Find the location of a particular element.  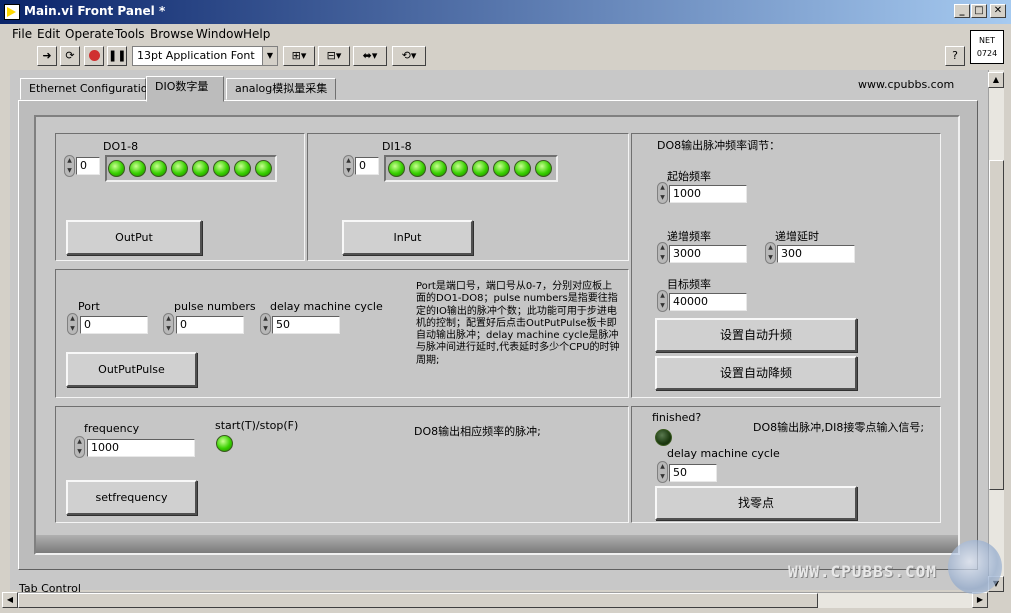

frequency-label: frequency is located at coordinates (112, 428).